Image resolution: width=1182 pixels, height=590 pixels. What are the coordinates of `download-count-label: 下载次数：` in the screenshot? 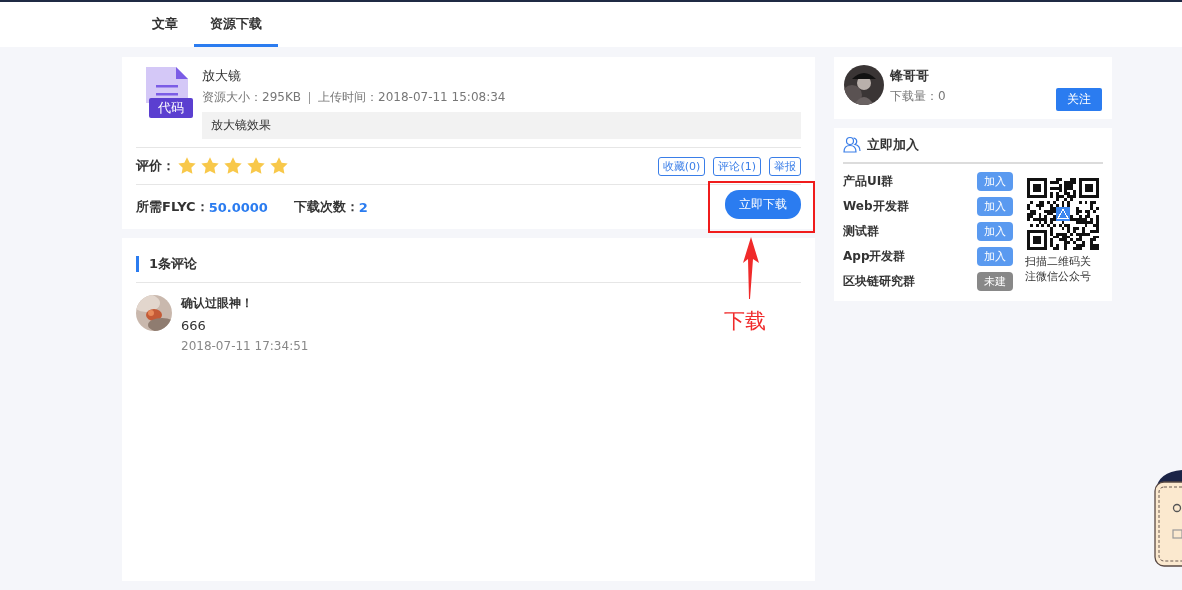 It's located at (326, 207).